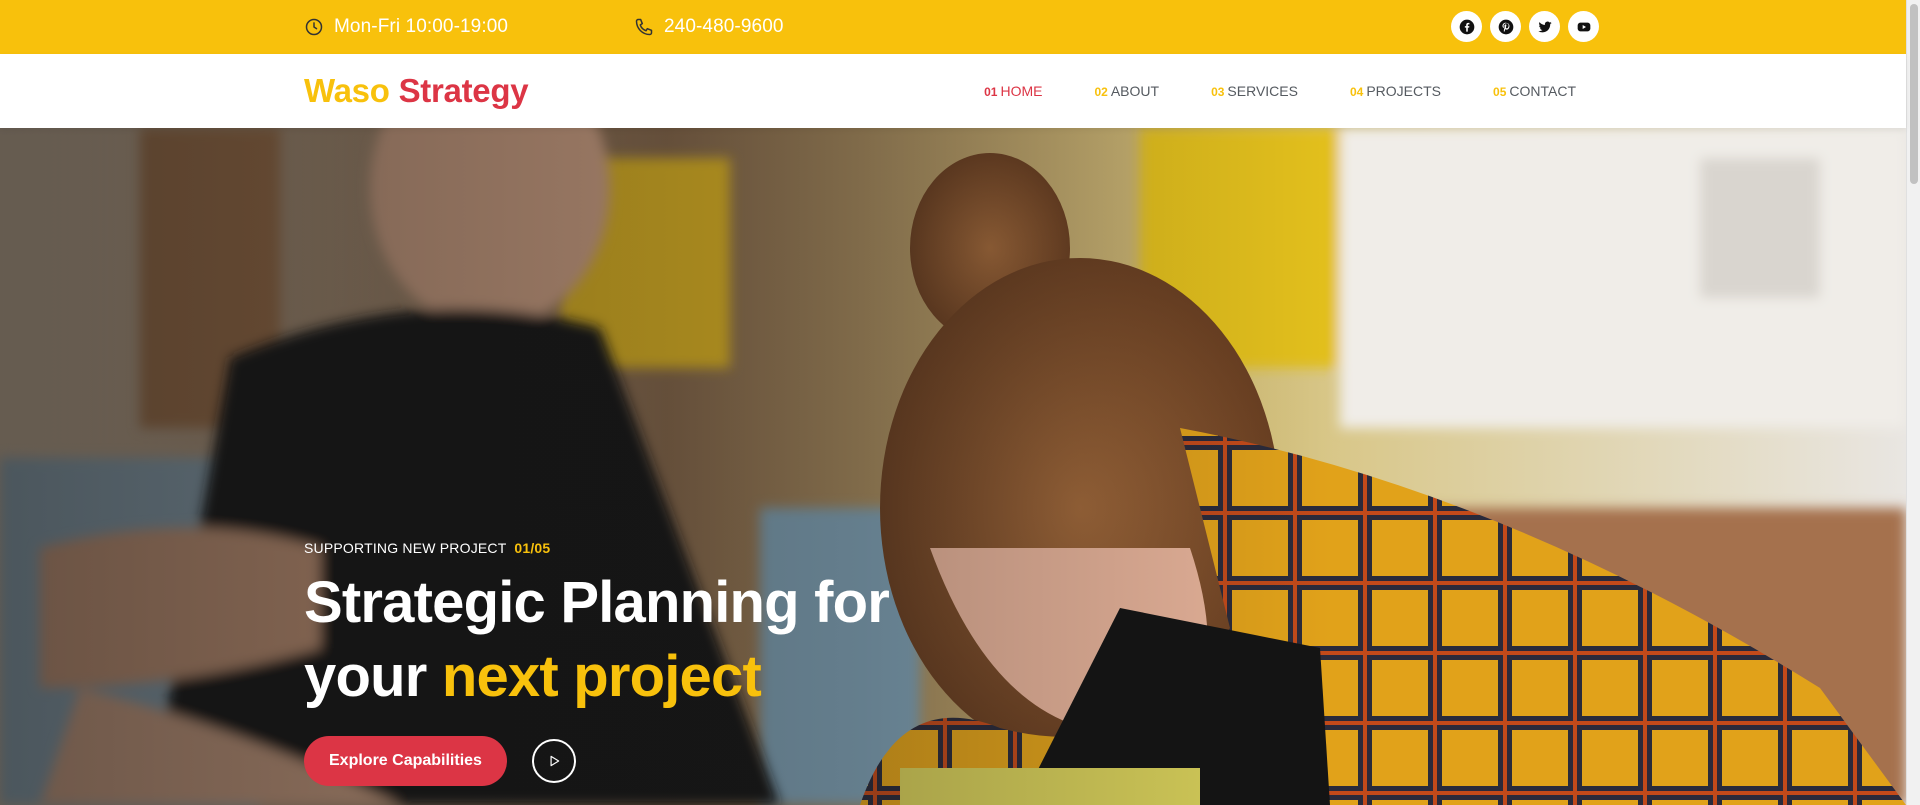 The image size is (1920, 805). I want to click on nav-item-contact: 05 CONTACT, so click(1534, 91).